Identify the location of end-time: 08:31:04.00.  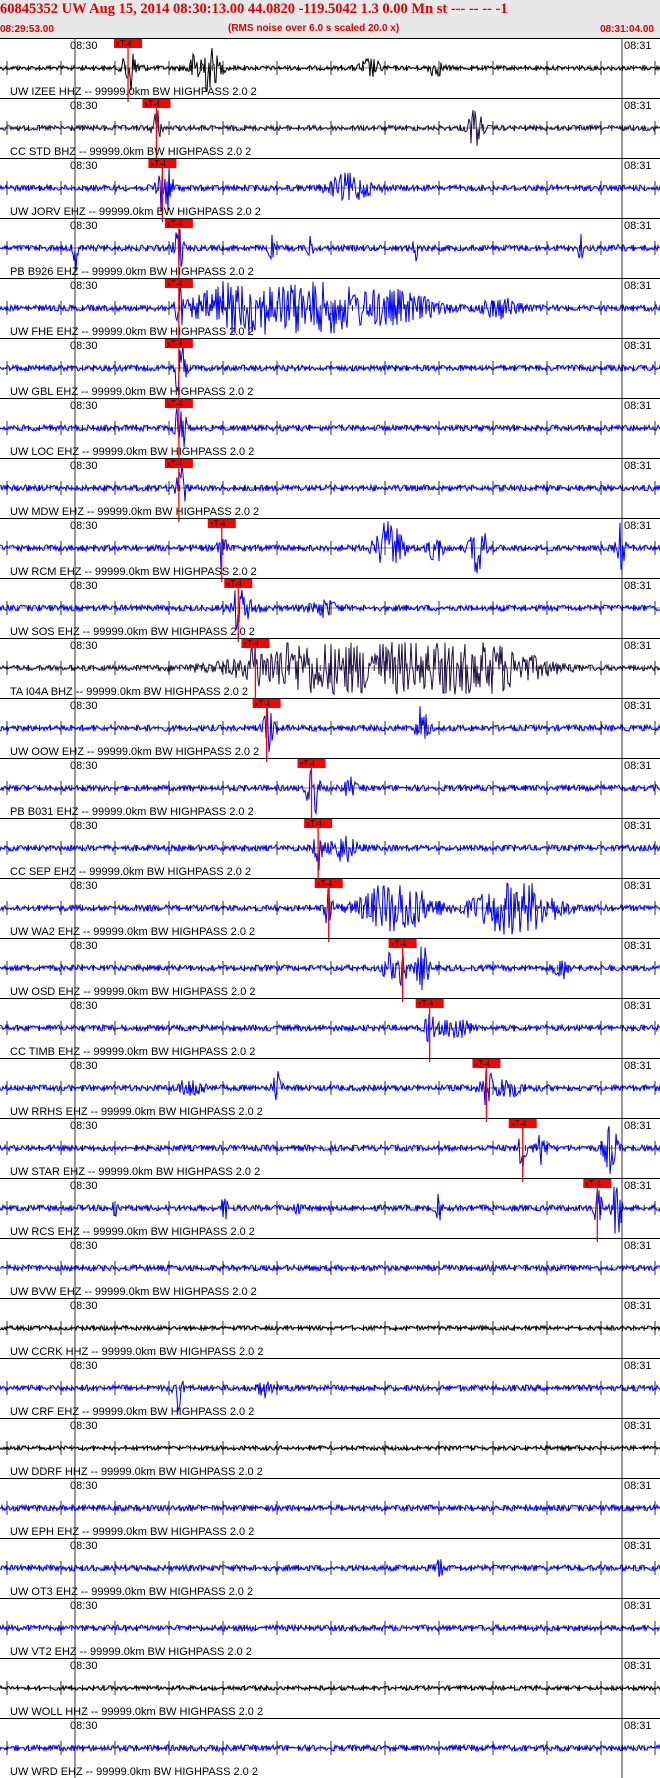
(627, 29).